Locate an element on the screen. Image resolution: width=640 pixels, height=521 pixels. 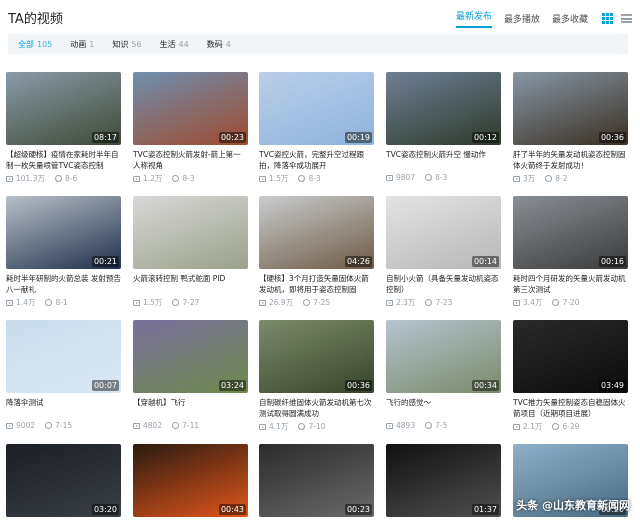
video-thumbnail: 03:49 is located at coordinates (570, 356).